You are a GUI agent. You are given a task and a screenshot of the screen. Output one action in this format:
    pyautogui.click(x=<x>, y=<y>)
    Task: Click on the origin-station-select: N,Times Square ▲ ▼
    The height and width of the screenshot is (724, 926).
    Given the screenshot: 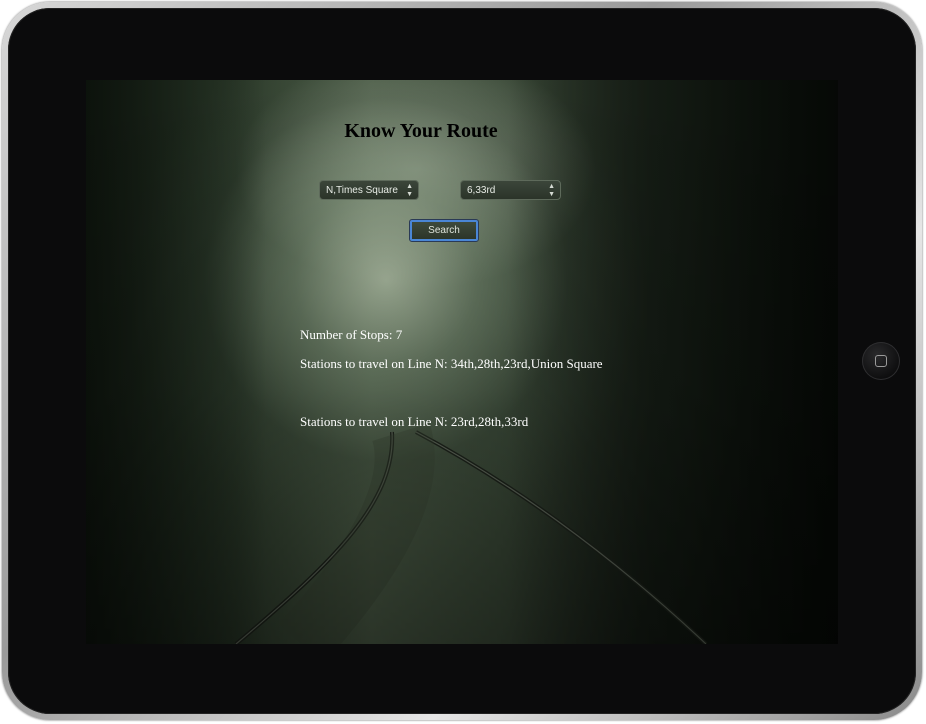 What is the action you would take?
    pyautogui.click(x=369, y=190)
    